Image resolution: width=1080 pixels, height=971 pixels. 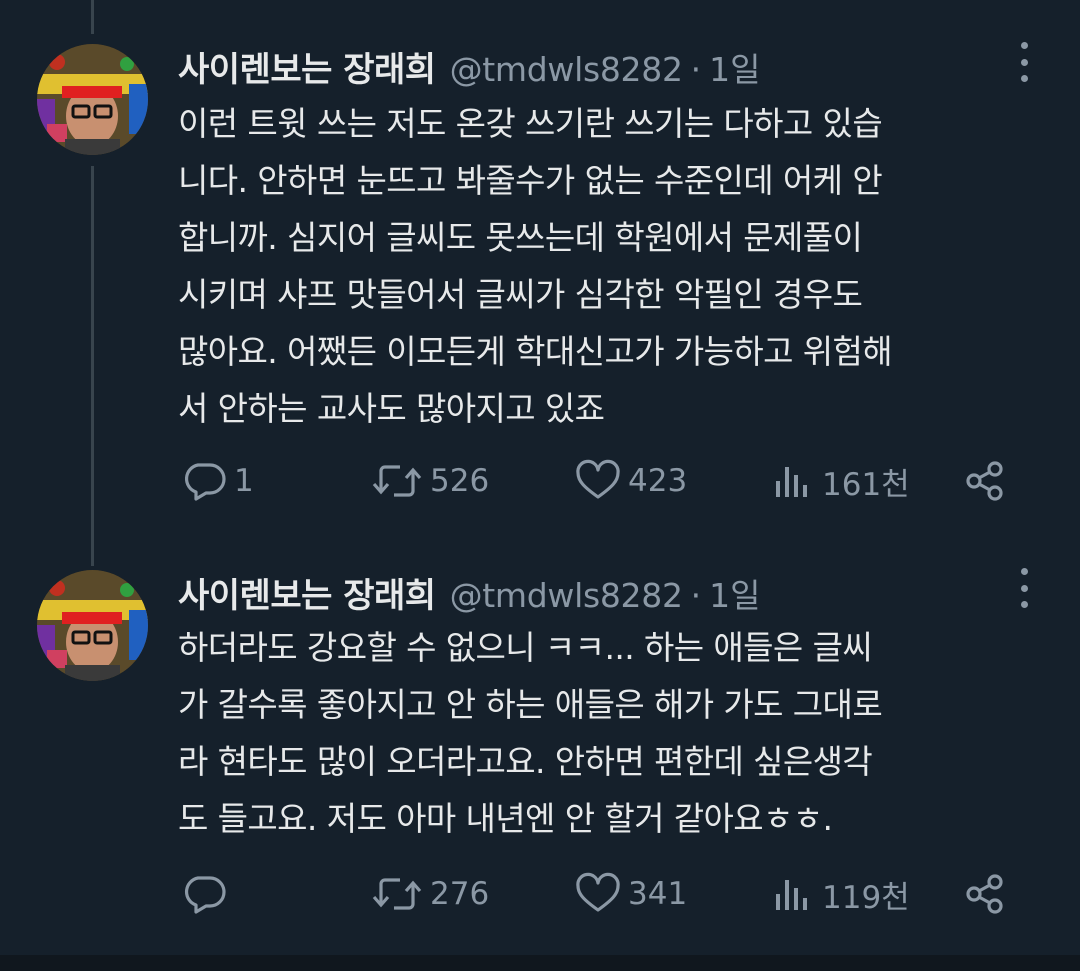 What do you see at coordinates (530, 123) in the screenshot?
I see `text-line: 이런 트윗 쓰는 저도 온갖 쓰기란 쓰기는 다하고 있습` at bounding box center [530, 123].